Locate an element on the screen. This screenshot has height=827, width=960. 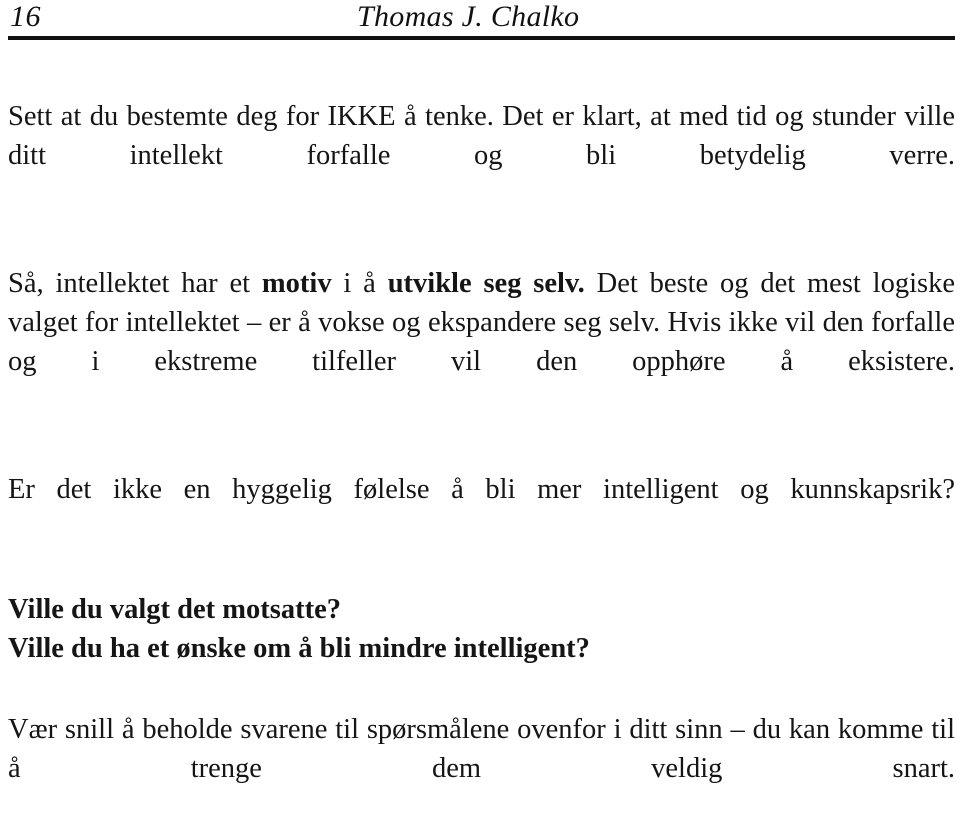
page-header-inner: 16 Thomas J. Chalko is located at coordinates (480, 17).